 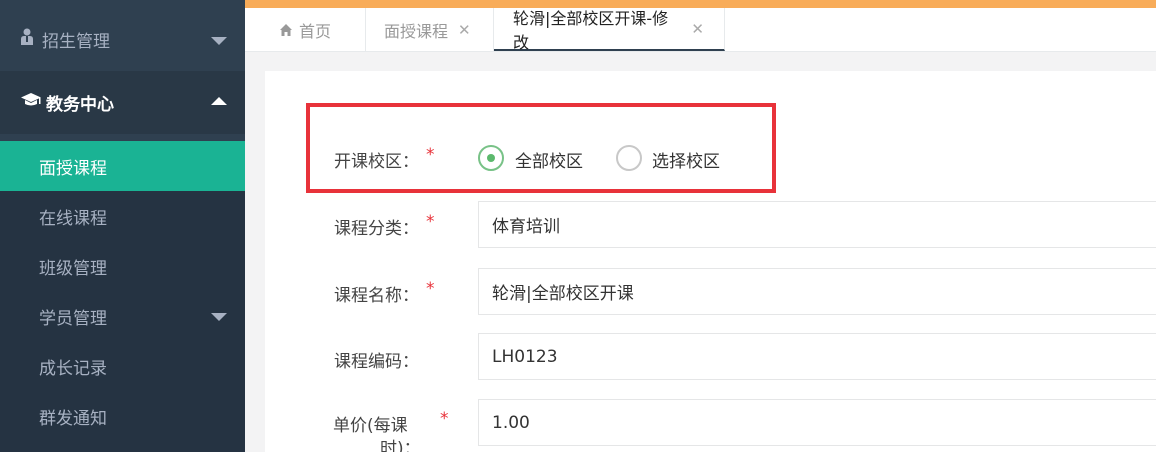 I want to click on course-name-label: 课程名称：, so click(x=376, y=296).